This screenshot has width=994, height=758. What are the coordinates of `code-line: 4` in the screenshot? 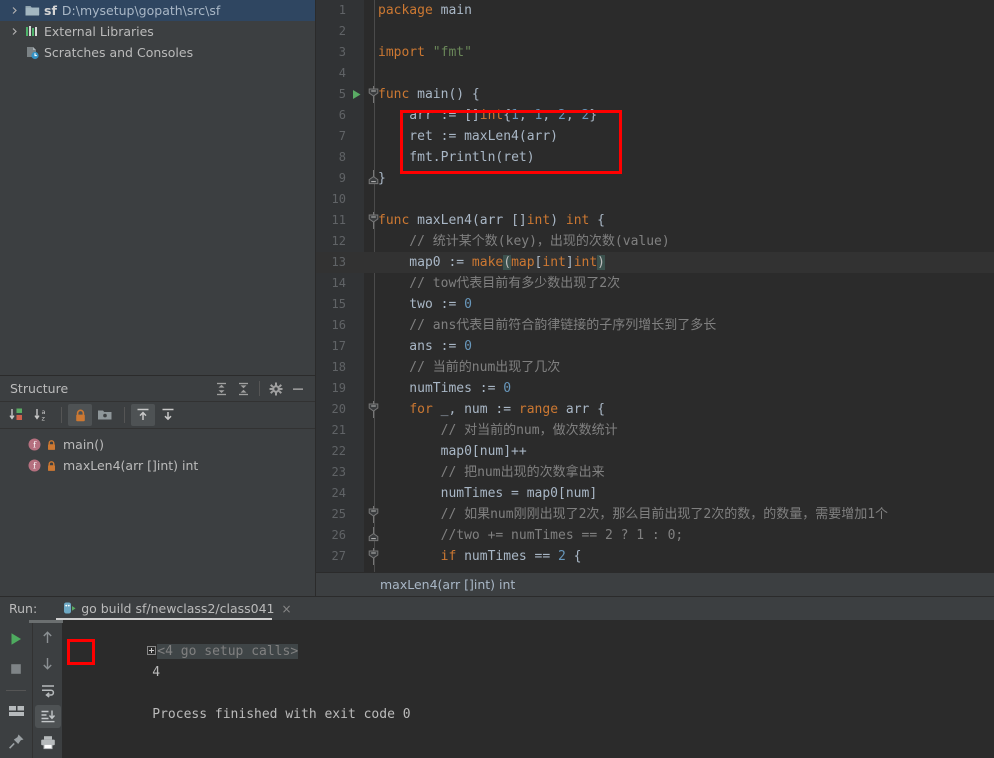 It's located at (655, 73).